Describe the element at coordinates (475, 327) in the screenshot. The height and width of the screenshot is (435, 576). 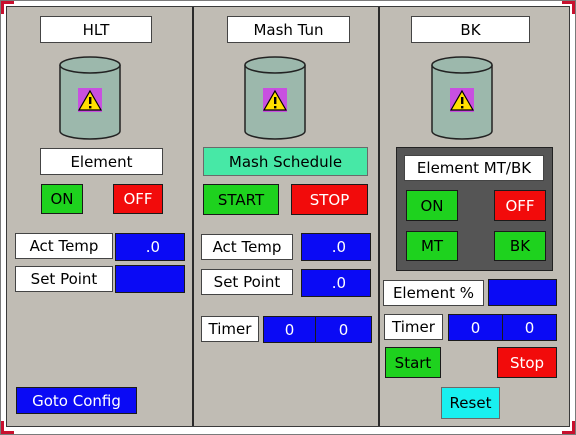
I see `bk-timer-minutes: 0` at that location.